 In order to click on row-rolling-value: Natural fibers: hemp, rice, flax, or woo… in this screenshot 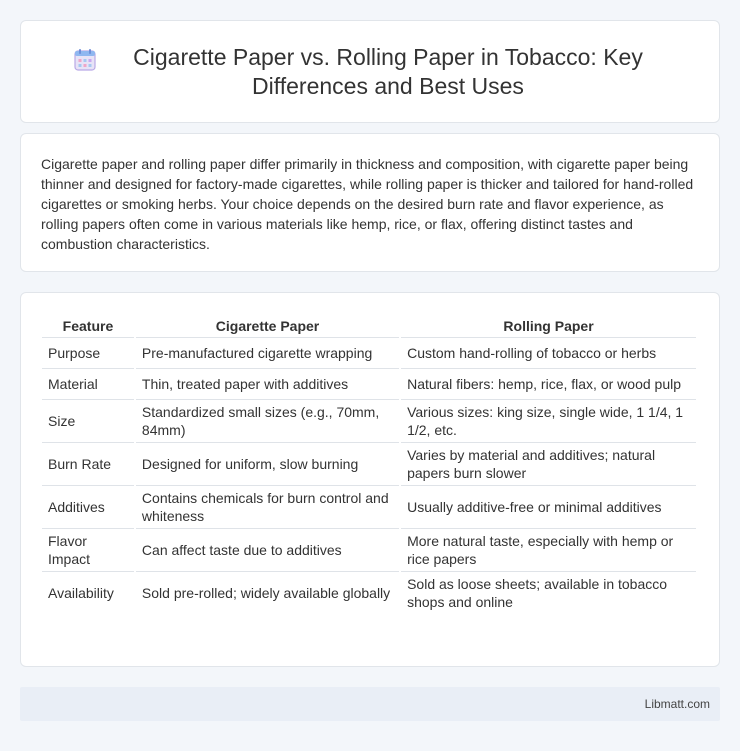, I will do `click(548, 384)`.